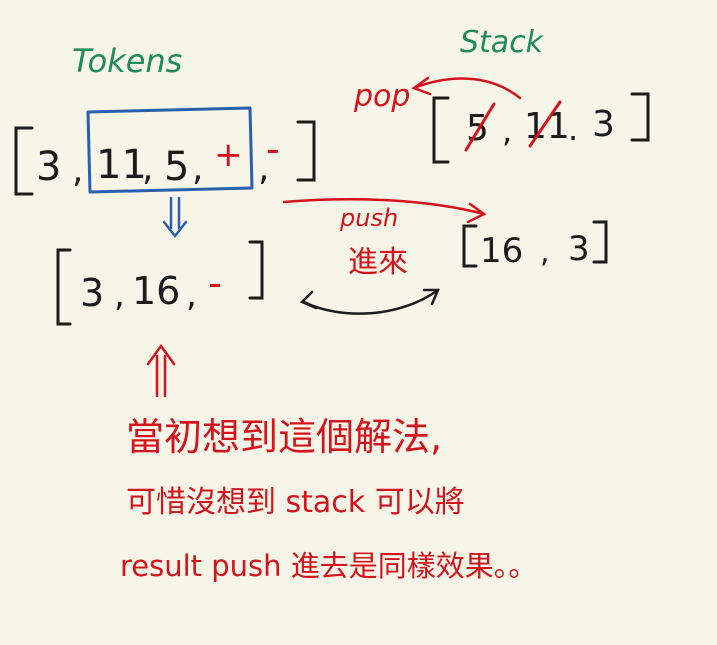  What do you see at coordinates (64, 287) in the screenshot?
I see `tokens-after-left-bracket` at bounding box center [64, 287].